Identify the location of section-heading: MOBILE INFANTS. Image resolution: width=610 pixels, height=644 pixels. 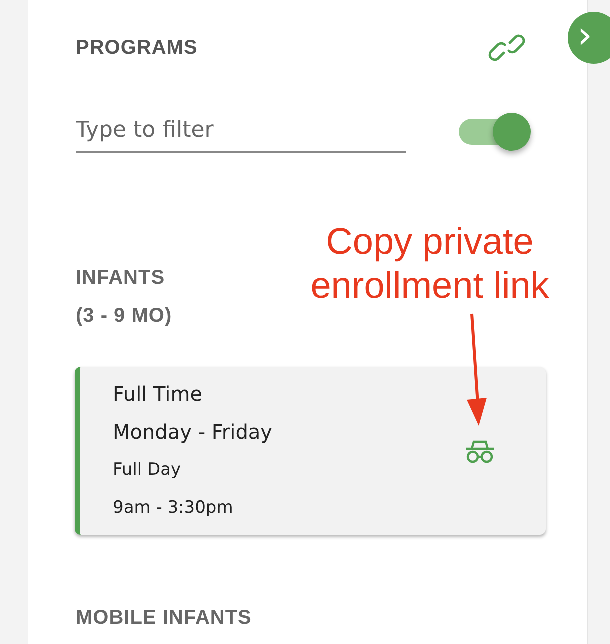
(164, 618).